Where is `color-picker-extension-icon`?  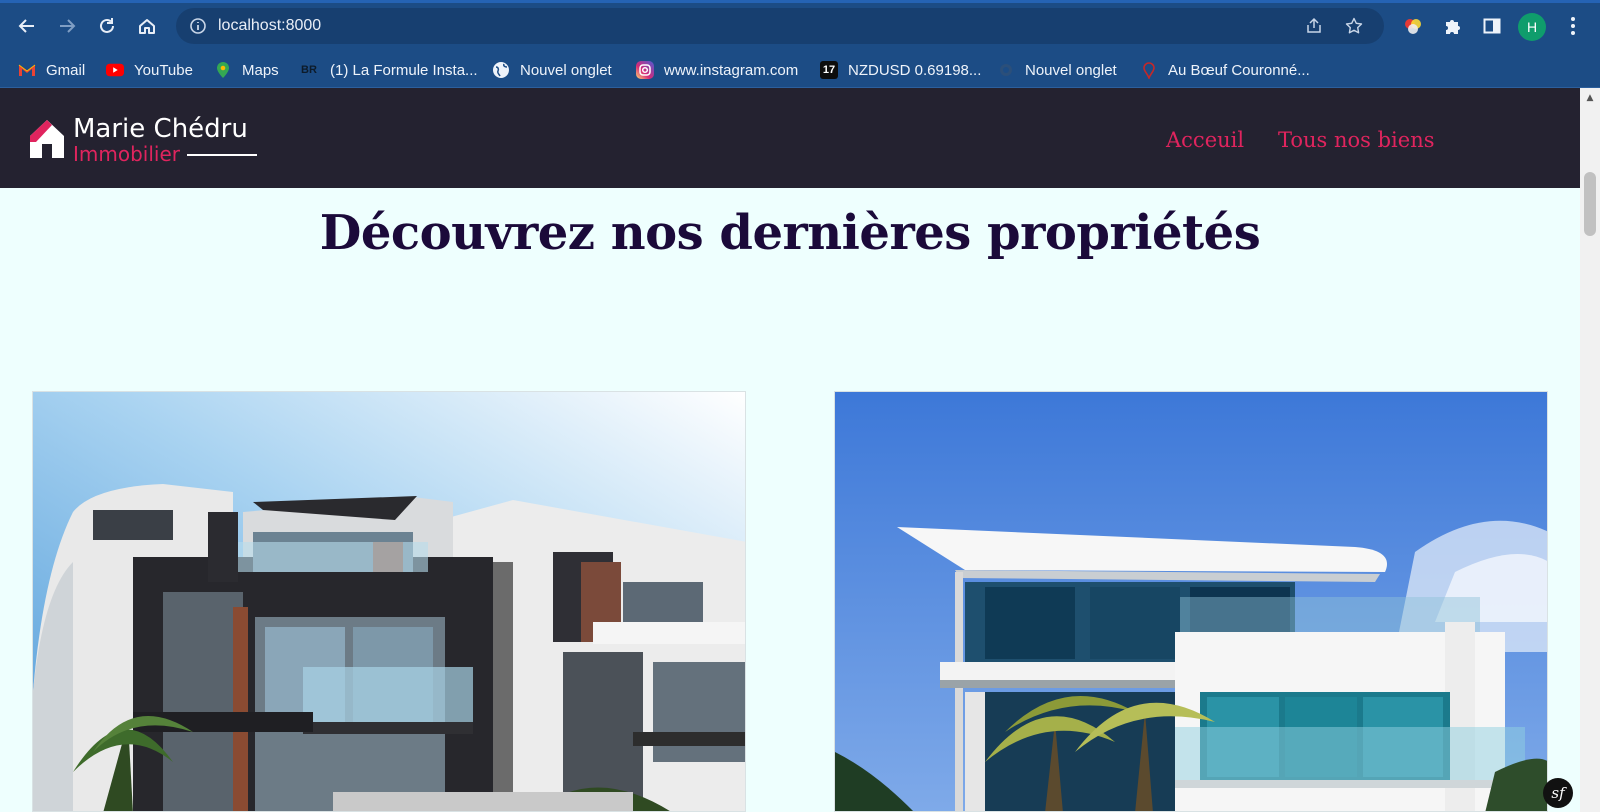 color-picker-extension-icon is located at coordinates (1413, 26).